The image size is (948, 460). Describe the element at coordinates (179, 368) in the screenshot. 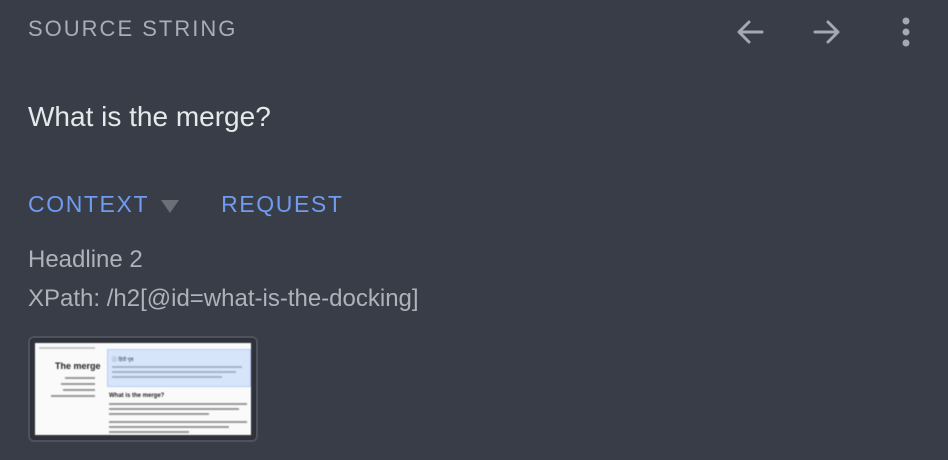

I see `preview-callout: ⓘ हिंदी पृष्ठ` at that location.